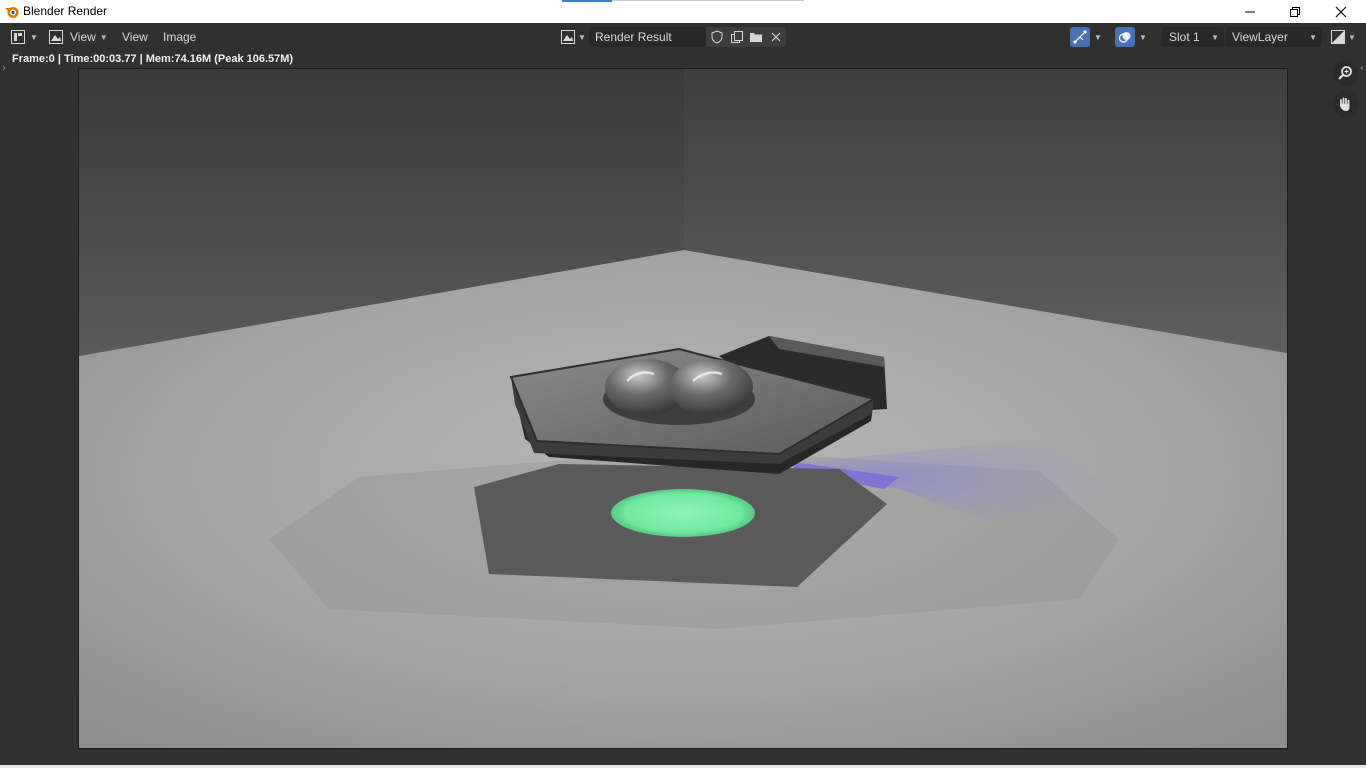 The width and height of the screenshot is (1366, 768). I want to click on duplicate-image-button, so click(737, 37).